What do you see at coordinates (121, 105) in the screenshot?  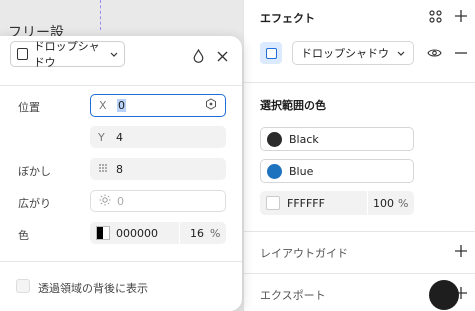 I see `x-value: 0` at bounding box center [121, 105].